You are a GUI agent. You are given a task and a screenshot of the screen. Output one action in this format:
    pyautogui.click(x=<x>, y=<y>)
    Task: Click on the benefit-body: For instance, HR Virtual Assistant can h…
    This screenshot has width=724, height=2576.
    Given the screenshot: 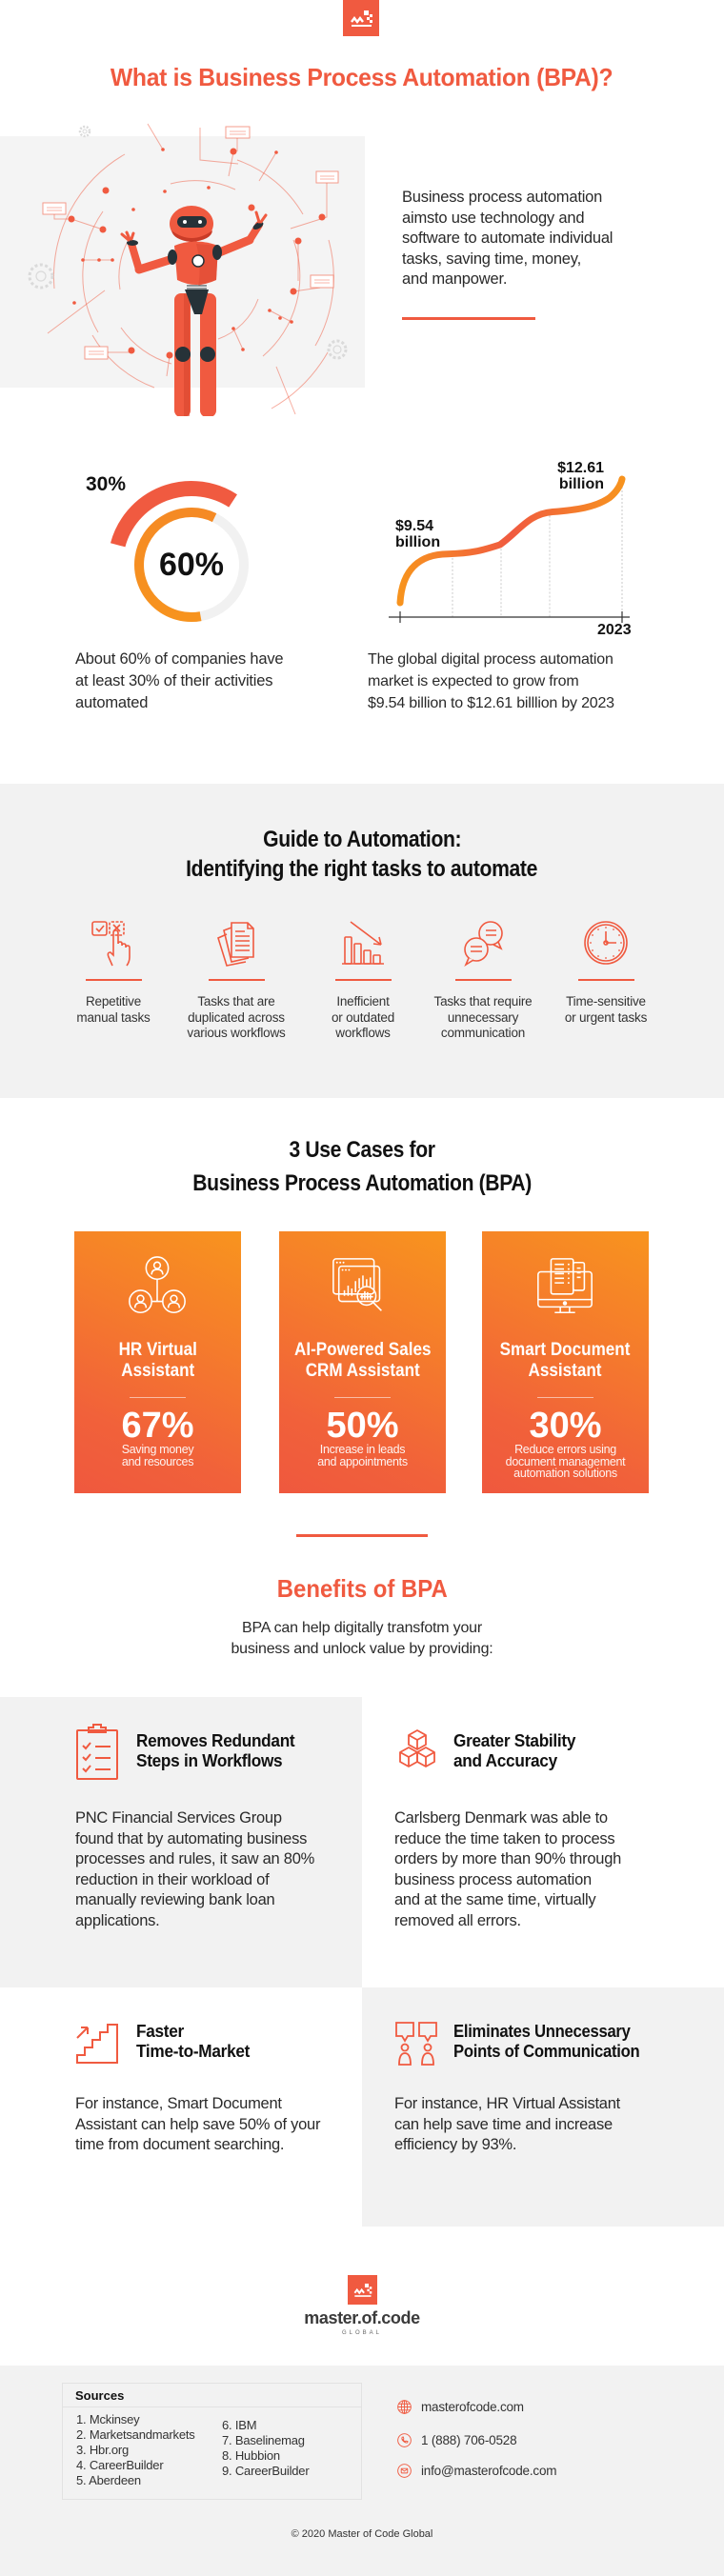 What is the action you would take?
    pyautogui.click(x=507, y=2124)
    